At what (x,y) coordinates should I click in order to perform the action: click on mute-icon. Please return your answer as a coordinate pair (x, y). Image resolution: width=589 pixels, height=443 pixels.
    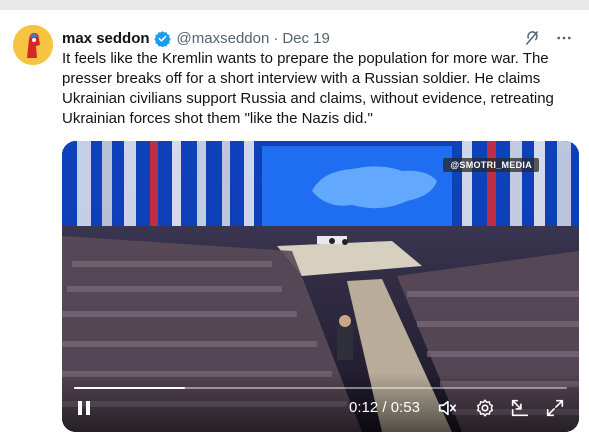
    Looking at the image, I should click on (447, 408).